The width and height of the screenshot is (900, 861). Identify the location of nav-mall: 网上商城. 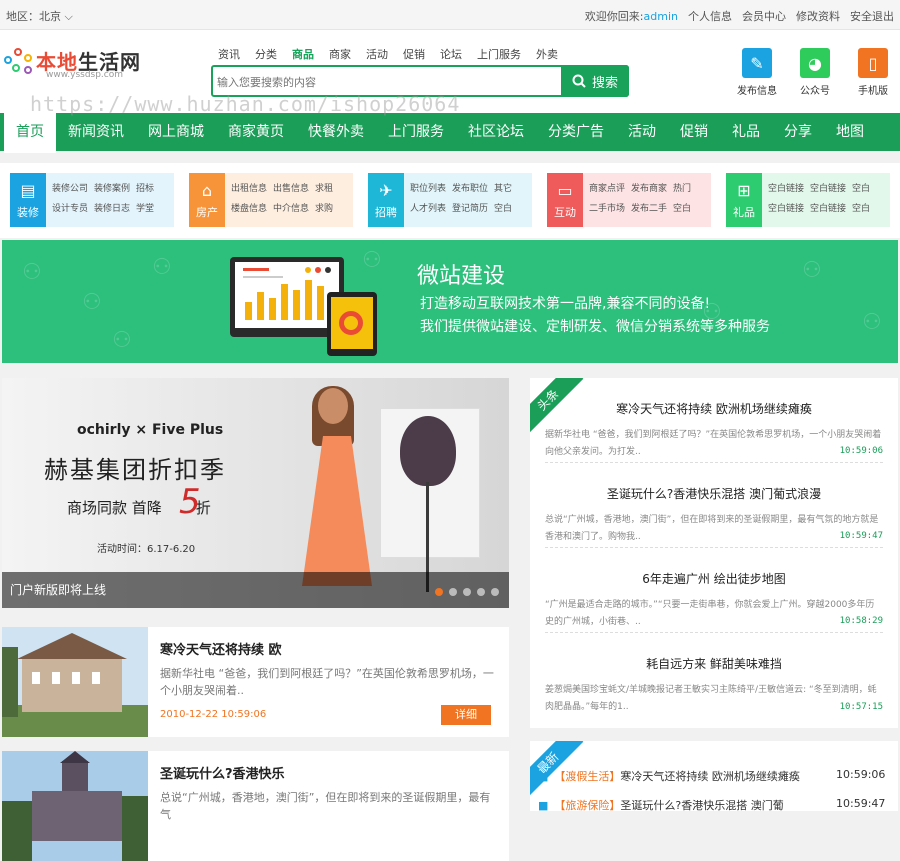
(176, 132).